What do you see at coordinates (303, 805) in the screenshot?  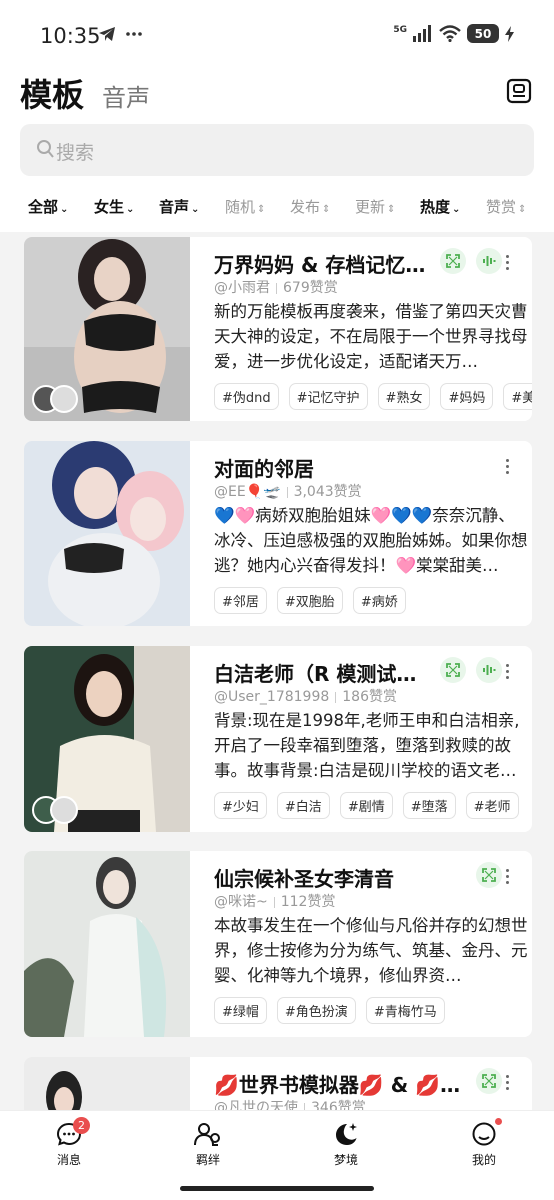 I see `tag: #白洁` at bounding box center [303, 805].